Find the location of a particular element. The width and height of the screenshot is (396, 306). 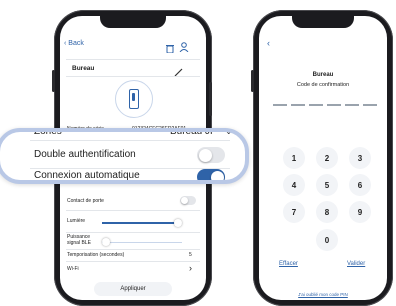

back-button: ‹ Back is located at coordinates (74, 43).